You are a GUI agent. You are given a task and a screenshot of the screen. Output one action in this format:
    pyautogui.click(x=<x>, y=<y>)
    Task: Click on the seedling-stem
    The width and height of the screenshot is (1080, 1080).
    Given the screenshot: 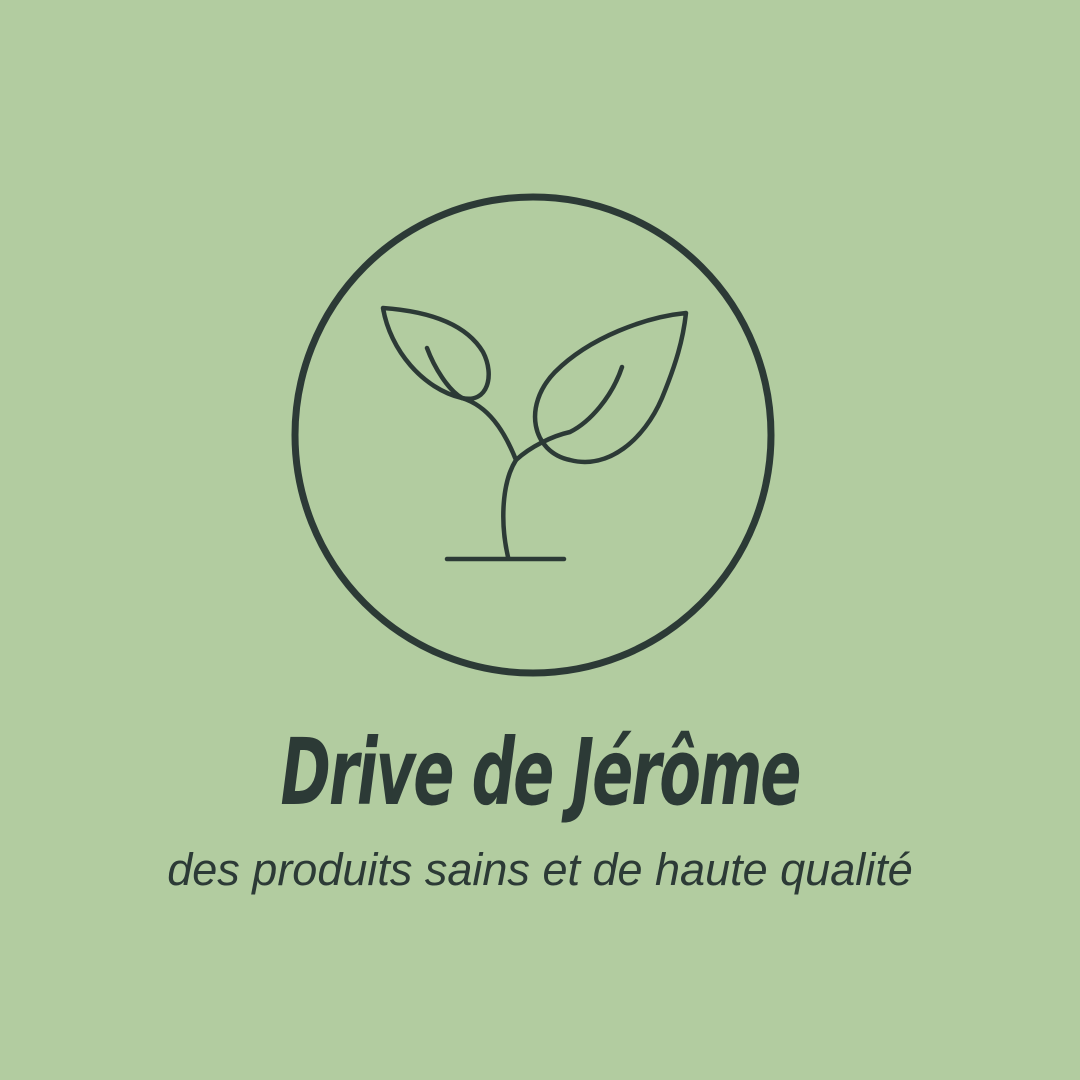 What is the action you would take?
    pyautogui.click(x=510, y=508)
    